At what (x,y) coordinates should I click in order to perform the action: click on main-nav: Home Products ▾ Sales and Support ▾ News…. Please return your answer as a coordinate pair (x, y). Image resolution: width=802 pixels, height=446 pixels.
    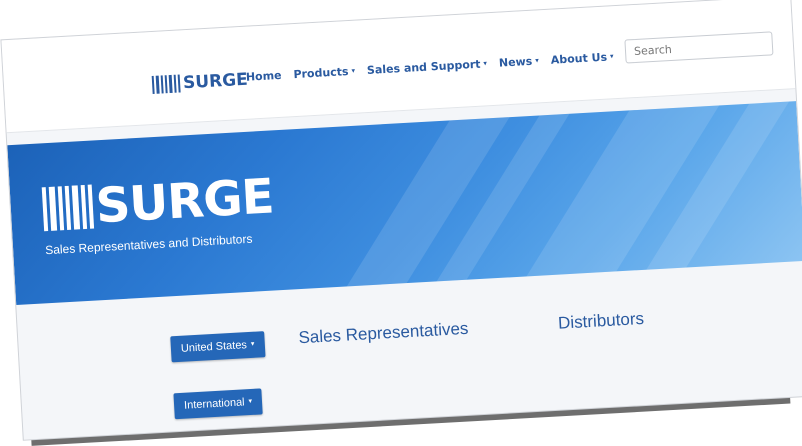
    Looking at the image, I should click on (430, 67).